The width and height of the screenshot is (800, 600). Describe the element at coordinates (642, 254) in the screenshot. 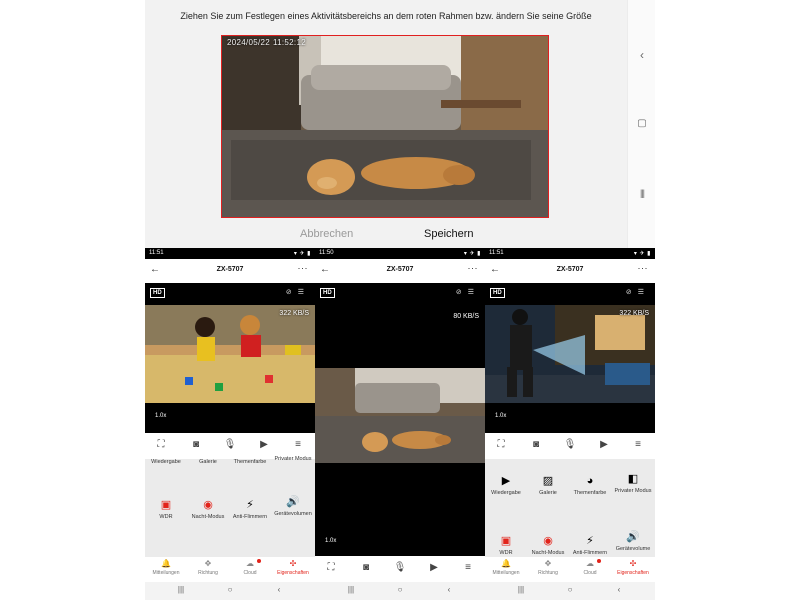

I see `system-status-icons: ▾ ✈ ▮` at that location.